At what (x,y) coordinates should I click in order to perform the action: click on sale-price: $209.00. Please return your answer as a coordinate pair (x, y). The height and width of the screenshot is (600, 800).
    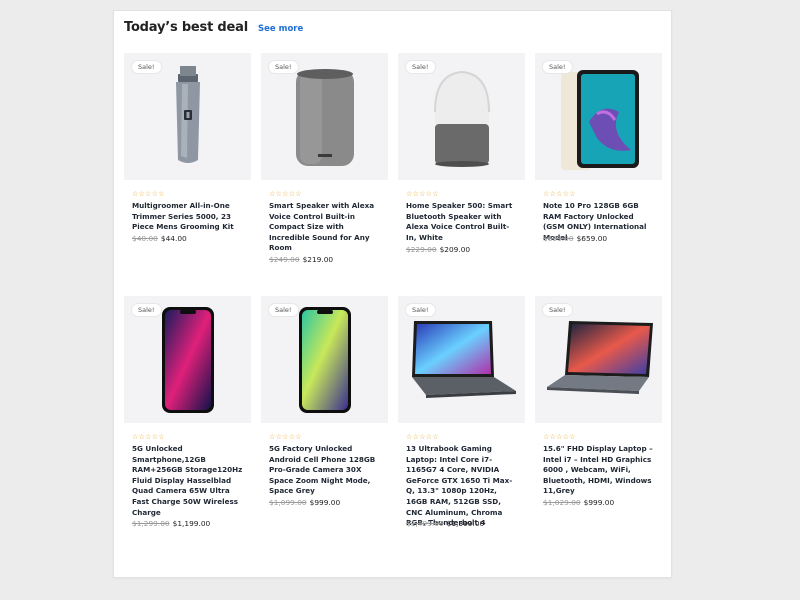
    Looking at the image, I should click on (455, 249).